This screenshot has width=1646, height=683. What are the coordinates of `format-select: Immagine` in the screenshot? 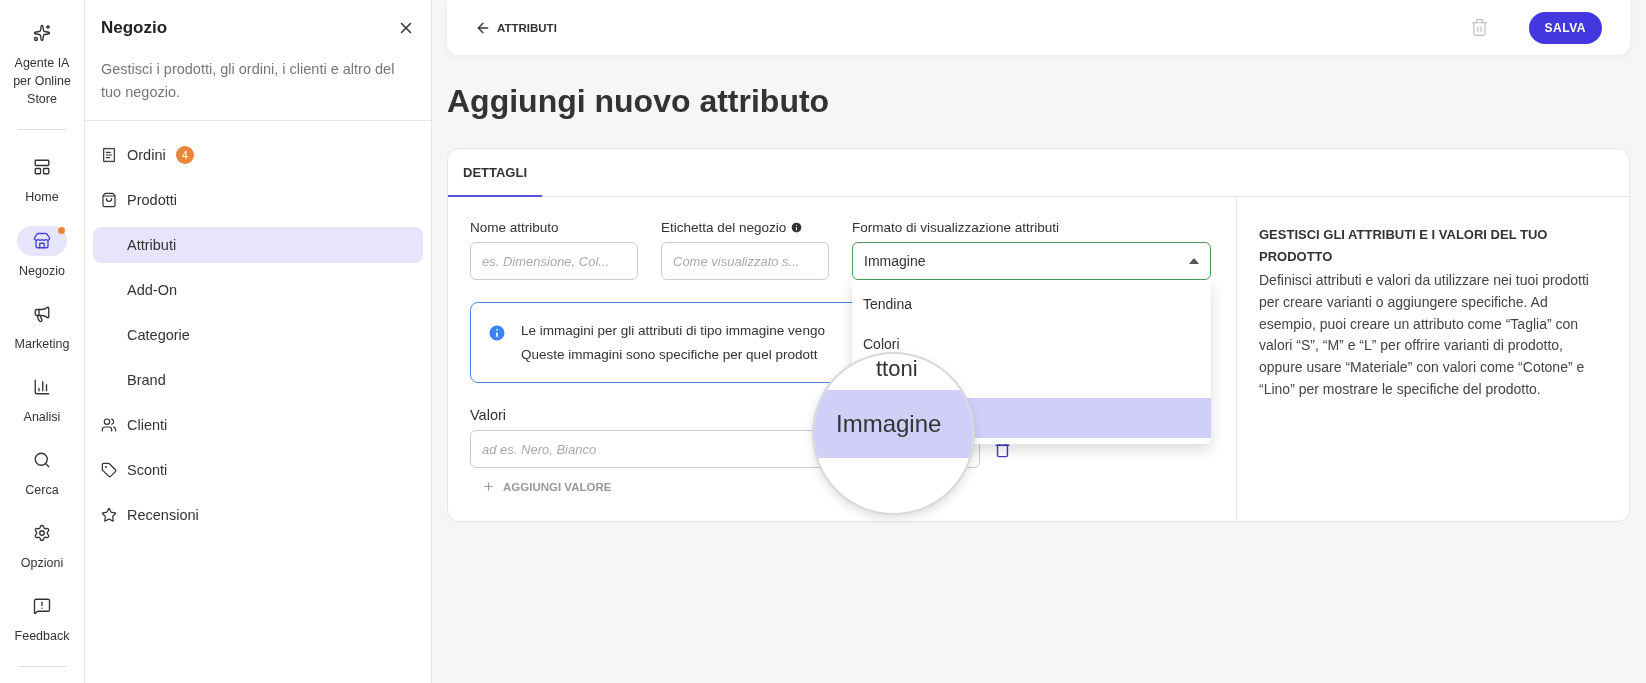 It's located at (1031, 261).